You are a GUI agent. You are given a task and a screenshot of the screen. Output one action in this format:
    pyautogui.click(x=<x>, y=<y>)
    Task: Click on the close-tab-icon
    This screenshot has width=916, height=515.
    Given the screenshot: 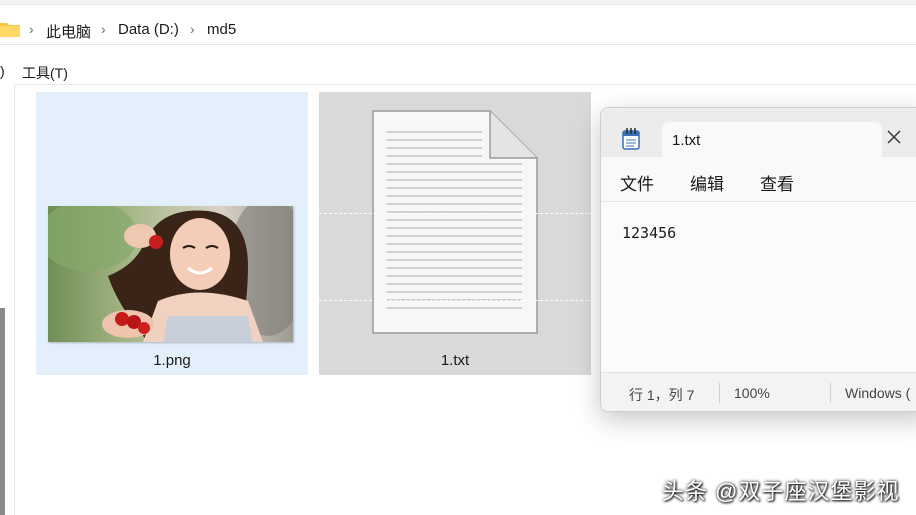 What is the action you would take?
    pyautogui.click(x=894, y=137)
    